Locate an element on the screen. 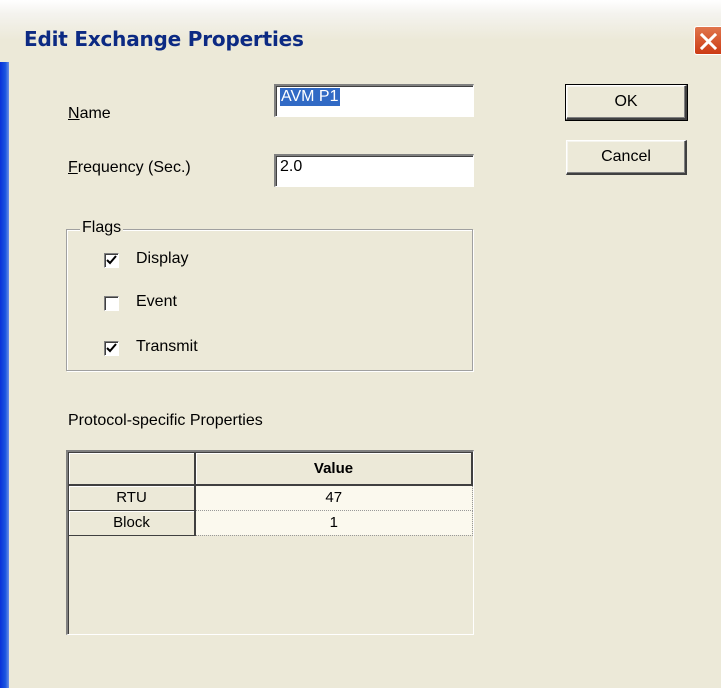 This screenshot has height=688, width=721. window-title: Edit Exchange Properties is located at coordinates (164, 39).